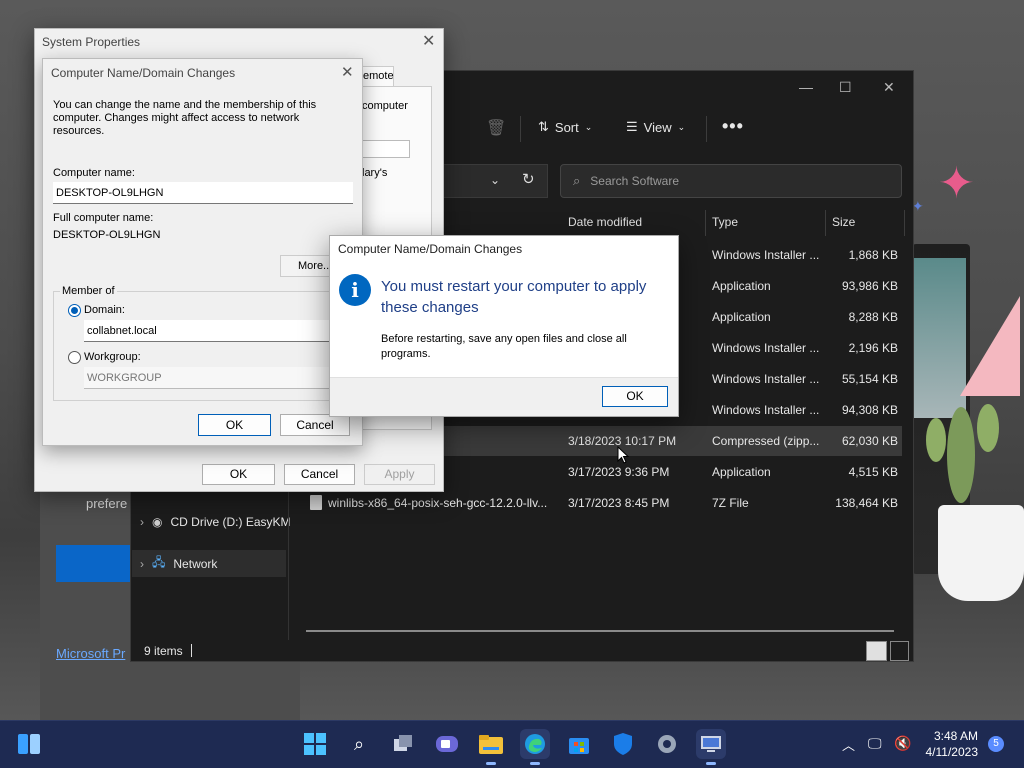 This screenshot has height=768, width=1024. I want to click on show-hidden-icons-chevron-icon: ︿, so click(848, 744).